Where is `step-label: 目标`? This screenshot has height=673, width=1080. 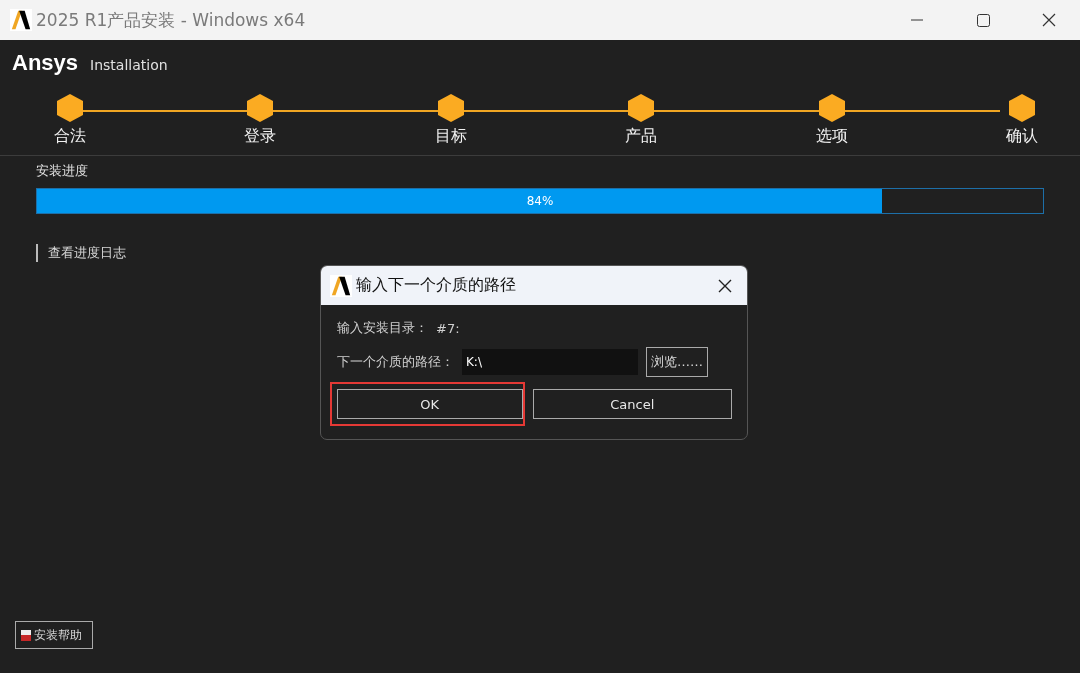 step-label: 目标 is located at coordinates (450, 136).